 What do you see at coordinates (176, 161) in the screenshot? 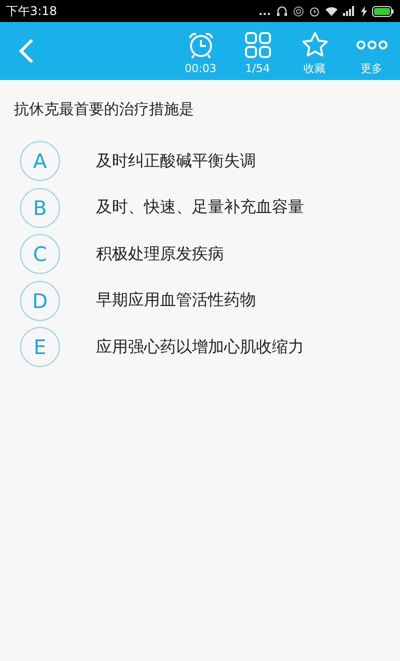
I see `option-text: 及时纠正酸碱平衡失调` at bounding box center [176, 161].